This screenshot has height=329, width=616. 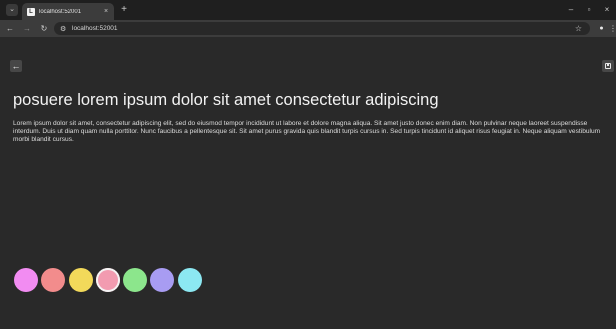 I want to click on maximize-icon: ▫, so click(x=589, y=10).